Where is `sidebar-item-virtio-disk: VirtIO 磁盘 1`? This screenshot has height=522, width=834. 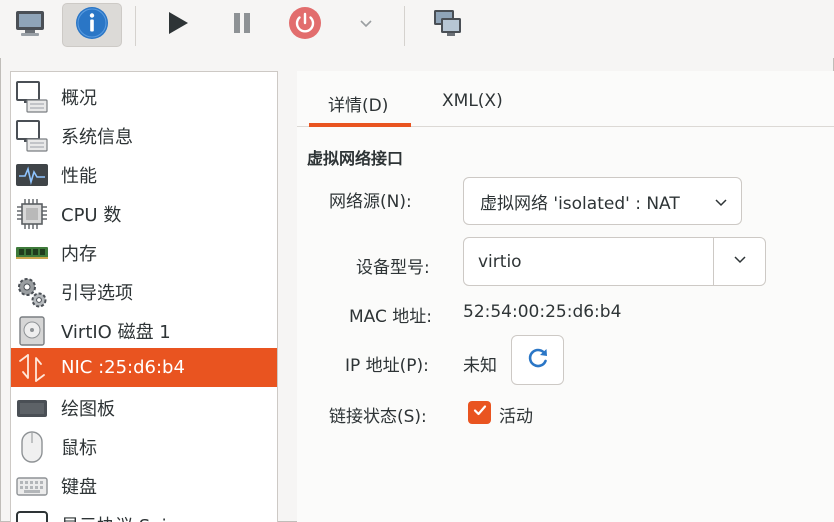 sidebar-item-virtio-disk: VirtIO 磁盘 1 is located at coordinates (144, 330).